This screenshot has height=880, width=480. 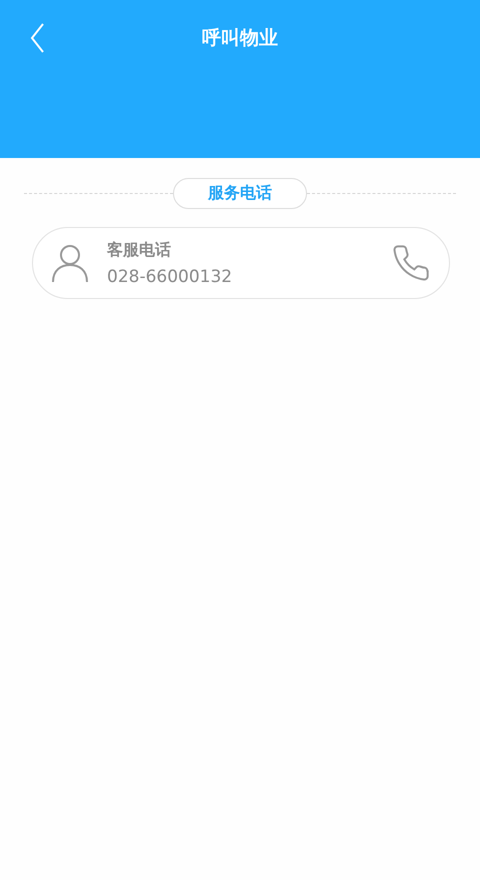 What do you see at coordinates (70, 263) in the screenshot?
I see `person-icon` at bounding box center [70, 263].